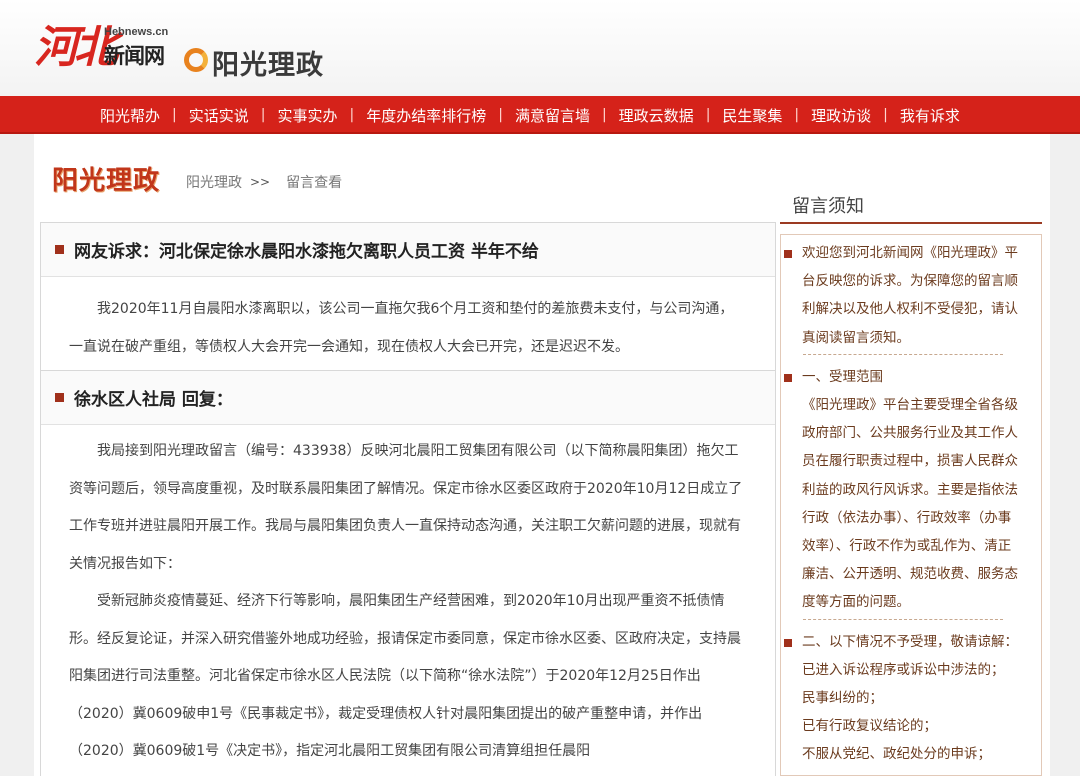 The width and height of the screenshot is (1080, 776). I want to click on notice-title: 留言须知, so click(911, 207).